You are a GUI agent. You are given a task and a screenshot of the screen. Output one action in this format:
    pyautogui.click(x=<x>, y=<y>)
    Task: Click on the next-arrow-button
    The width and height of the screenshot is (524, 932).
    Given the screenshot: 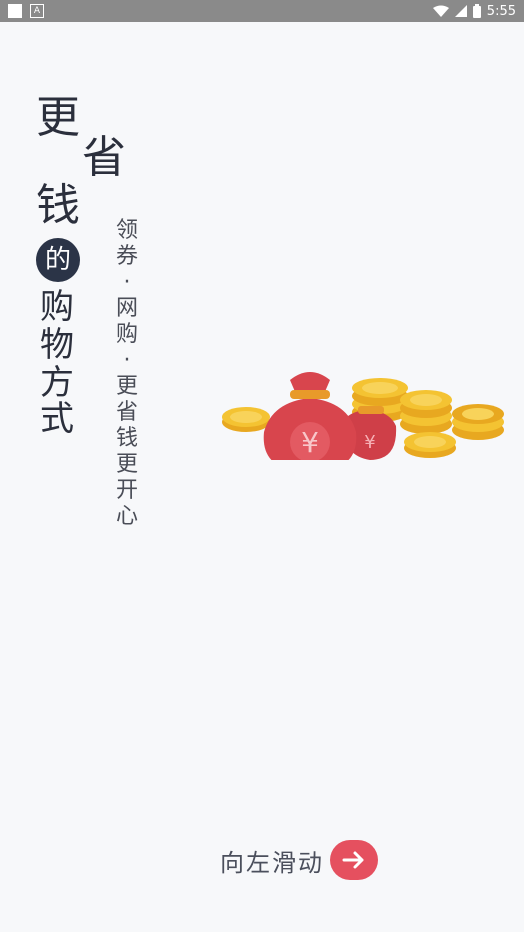 What is the action you would take?
    pyautogui.click(x=354, y=860)
    